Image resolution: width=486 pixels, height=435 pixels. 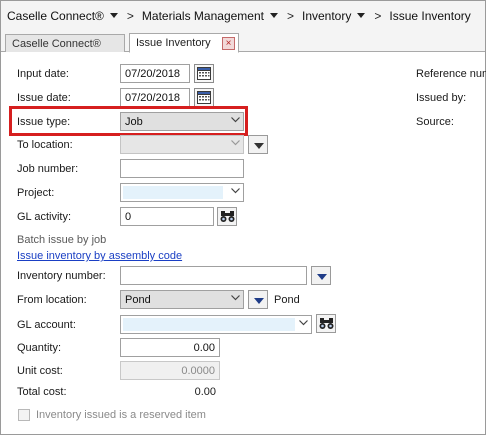 What do you see at coordinates (48, 169) in the screenshot?
I see `job-number-label: Job number:` at bounding box center [48, 169].